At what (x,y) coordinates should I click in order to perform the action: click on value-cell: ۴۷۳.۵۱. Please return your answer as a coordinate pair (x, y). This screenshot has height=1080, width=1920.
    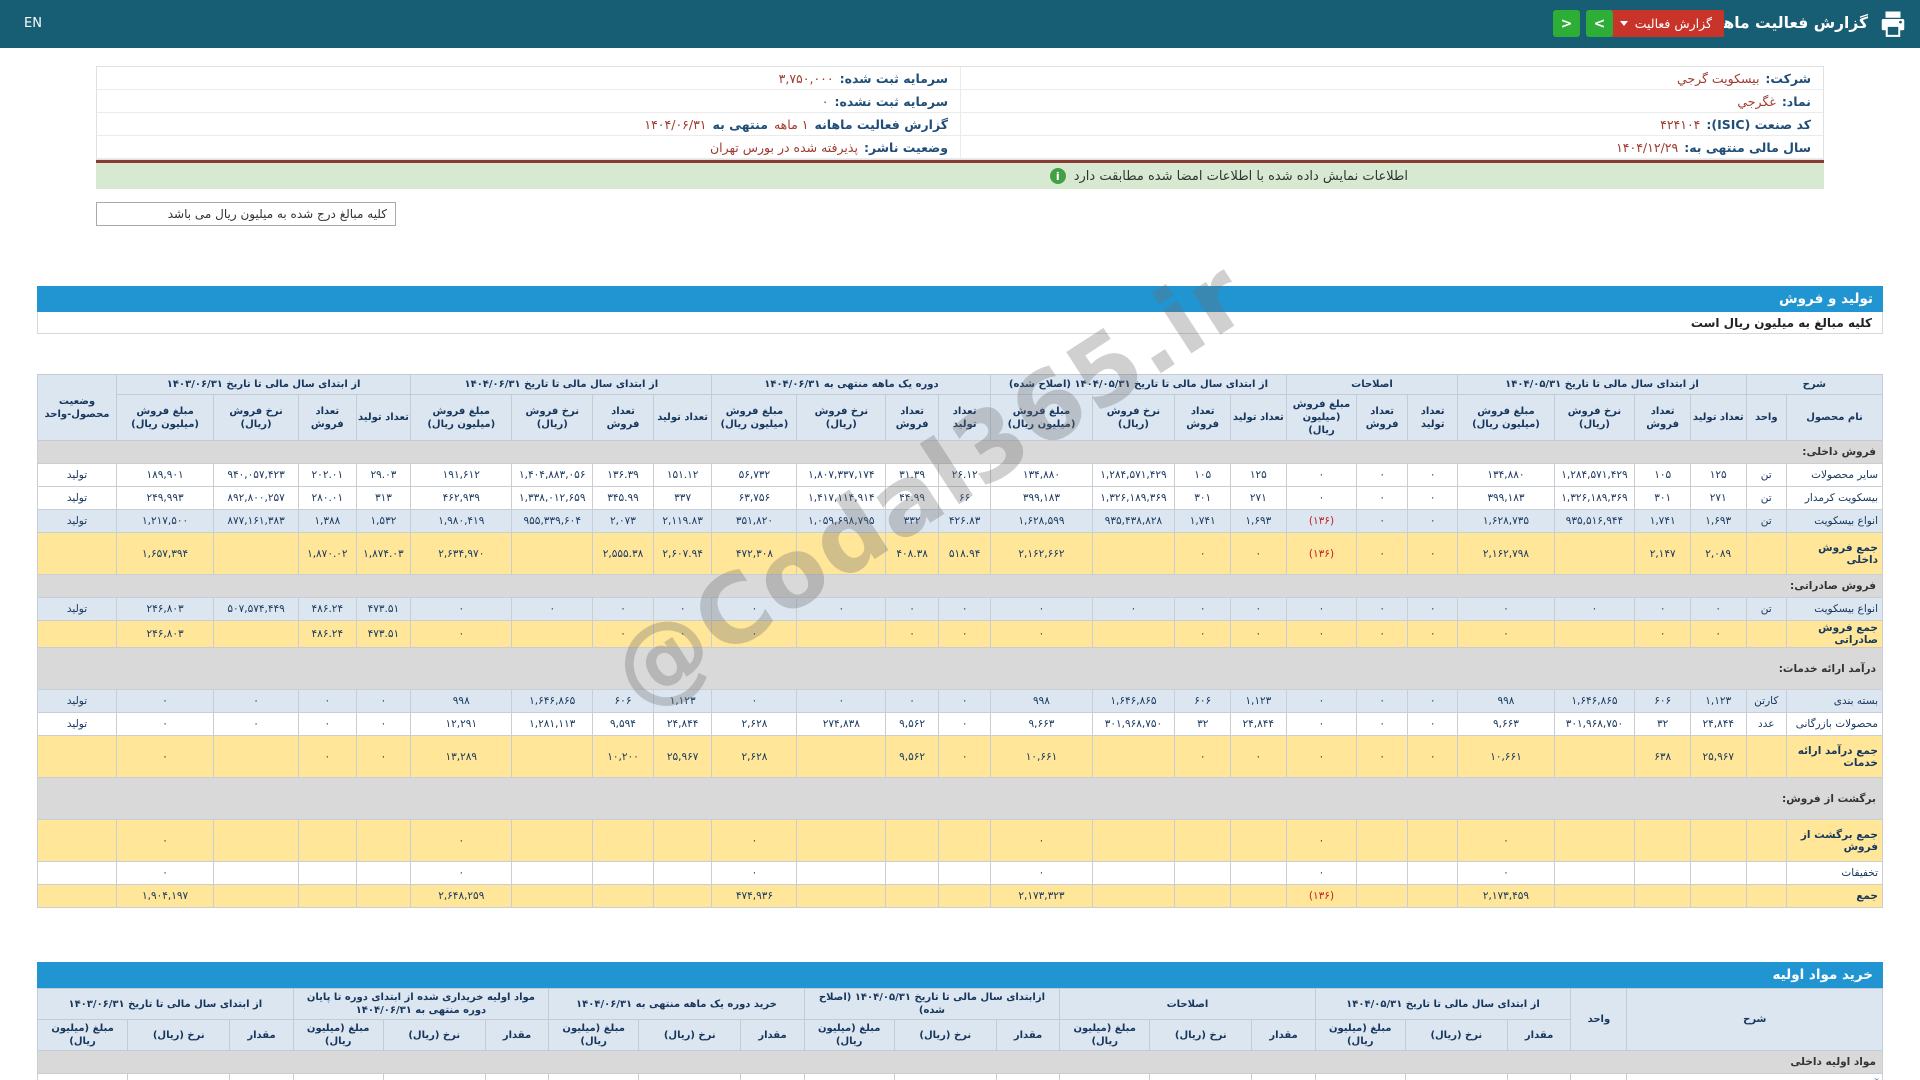
    Looking at the image, I should click on (383, 634).